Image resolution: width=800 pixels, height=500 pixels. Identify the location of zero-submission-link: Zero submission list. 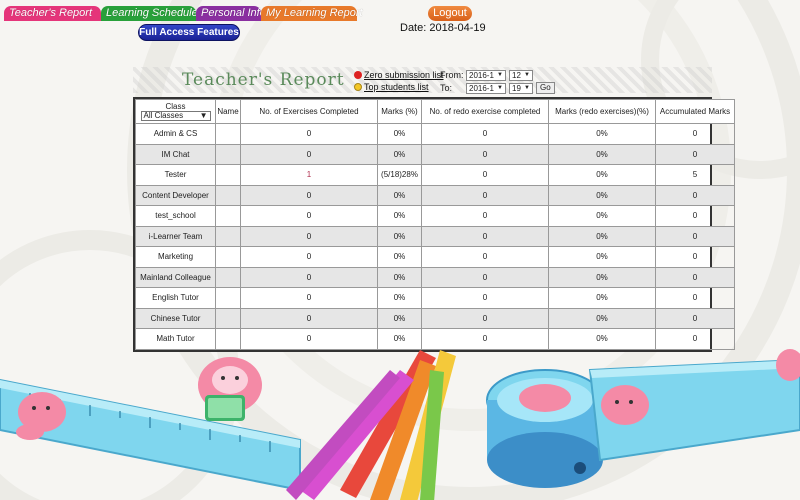
(399, 75).